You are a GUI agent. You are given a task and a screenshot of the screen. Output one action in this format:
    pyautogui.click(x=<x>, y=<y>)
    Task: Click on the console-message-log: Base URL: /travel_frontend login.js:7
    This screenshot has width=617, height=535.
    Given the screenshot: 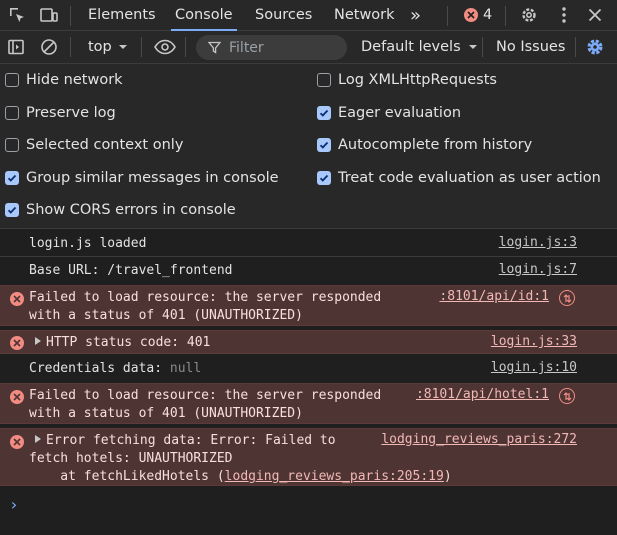 What is the action you would take?
    pyautogui.click(x=308, y=270)
    